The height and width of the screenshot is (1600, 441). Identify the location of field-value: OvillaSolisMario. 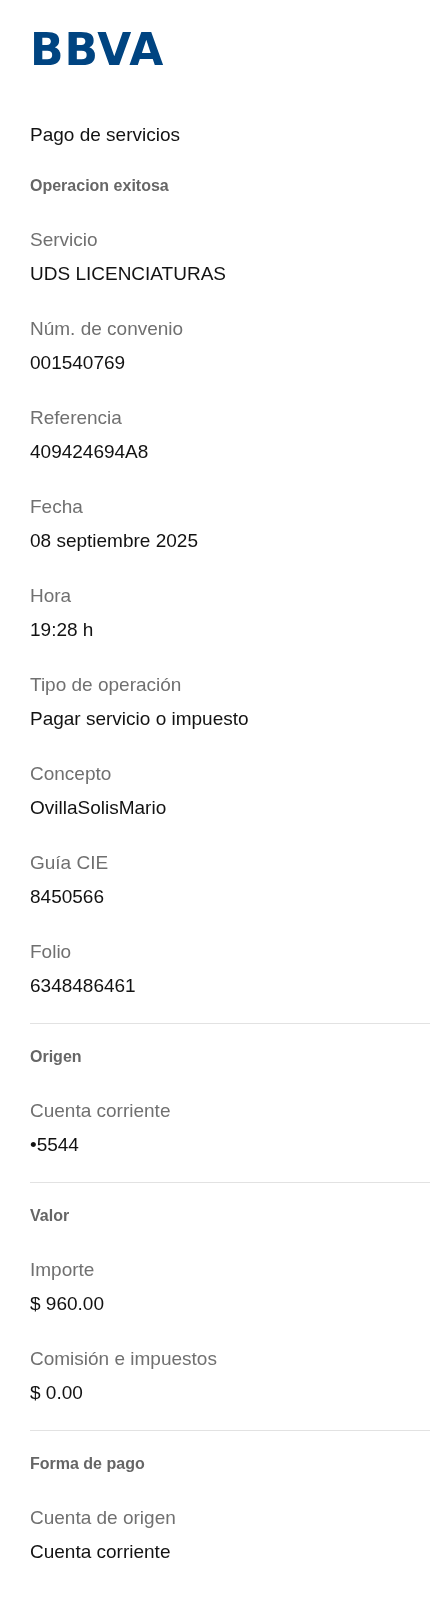
(99, 808).